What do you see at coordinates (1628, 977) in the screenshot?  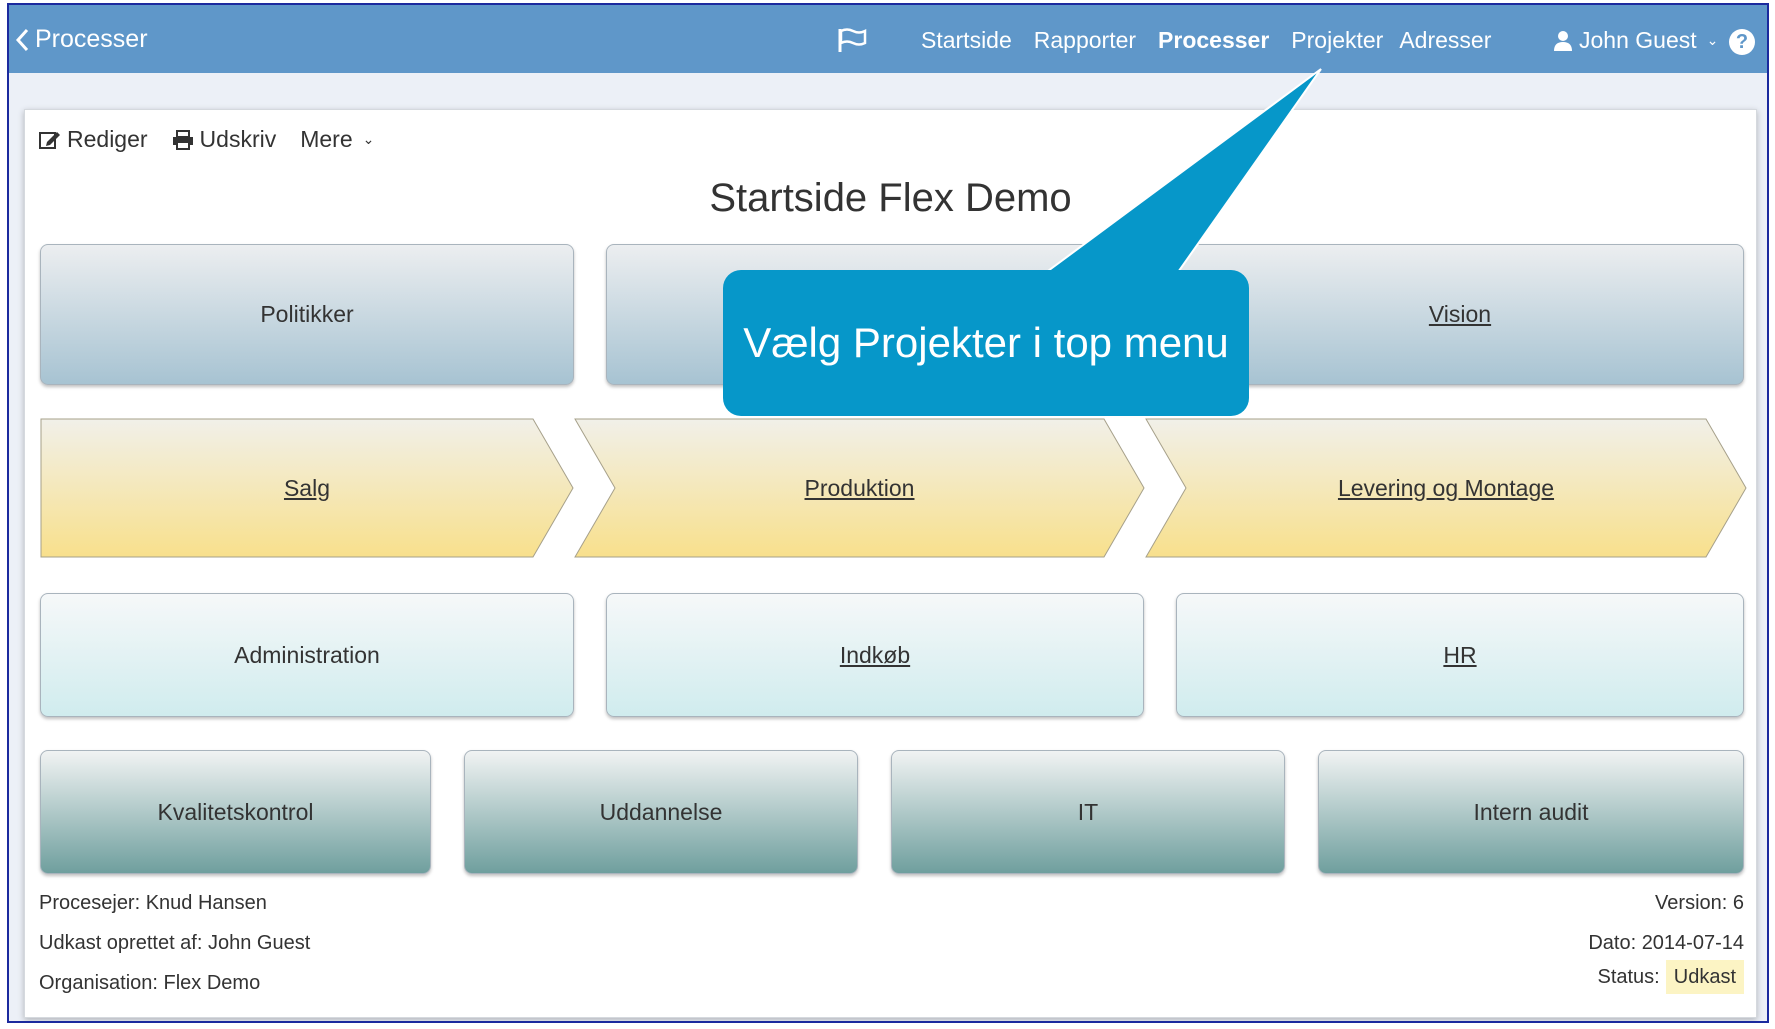 I see `status-label: Status:` at bounding box center [1628, 977].